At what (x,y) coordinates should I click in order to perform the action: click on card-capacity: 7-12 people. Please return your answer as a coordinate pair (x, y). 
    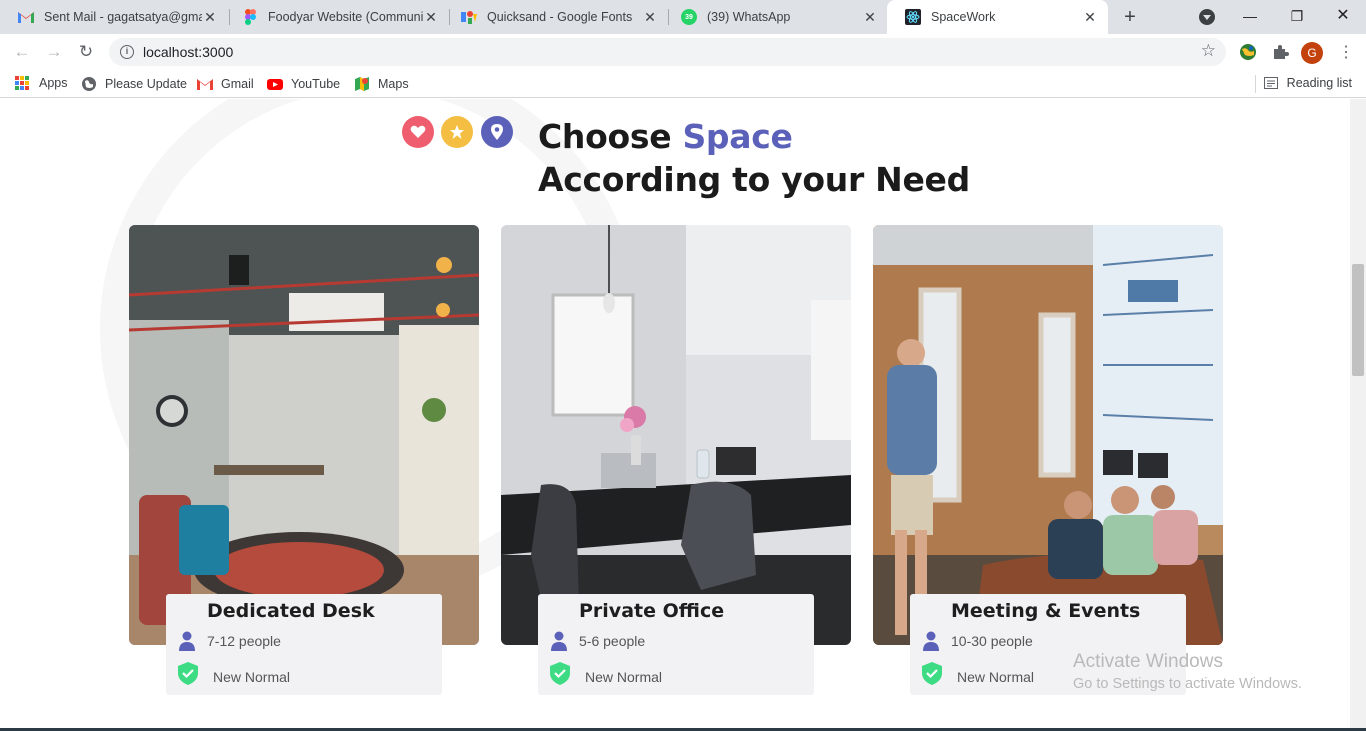
    Looking at the image, I should click on (244, 641).